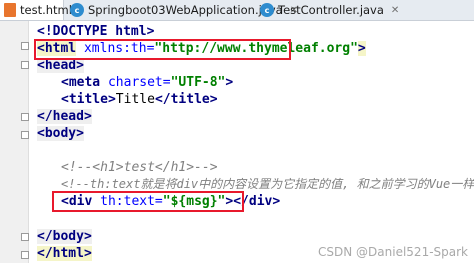 This screenshot has height=263, width=474. I want to click on tab-springboot03-web-application: c Springboot03WebApplication.java ✕, so click(182, 10).